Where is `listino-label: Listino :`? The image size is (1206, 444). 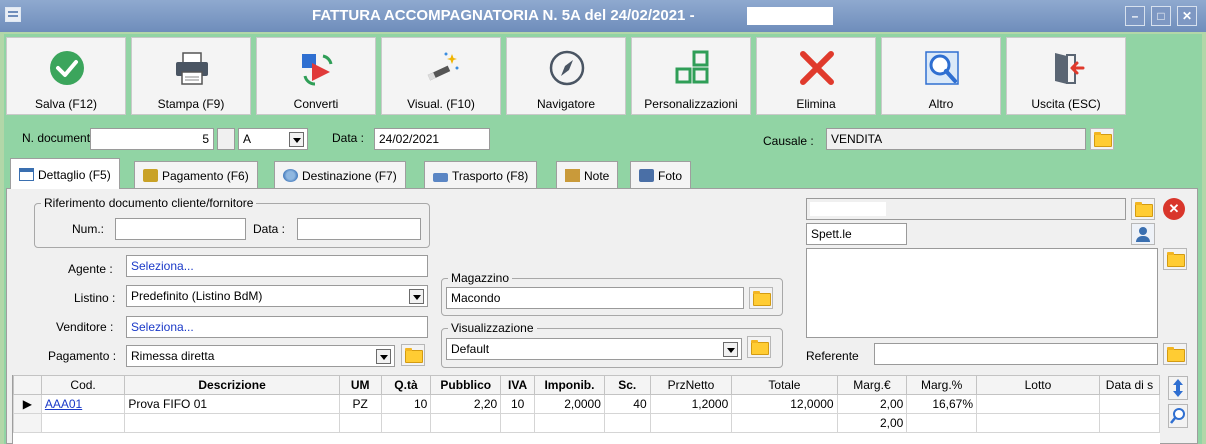 listino-label: Listino : is located at coordinates (95, 298).